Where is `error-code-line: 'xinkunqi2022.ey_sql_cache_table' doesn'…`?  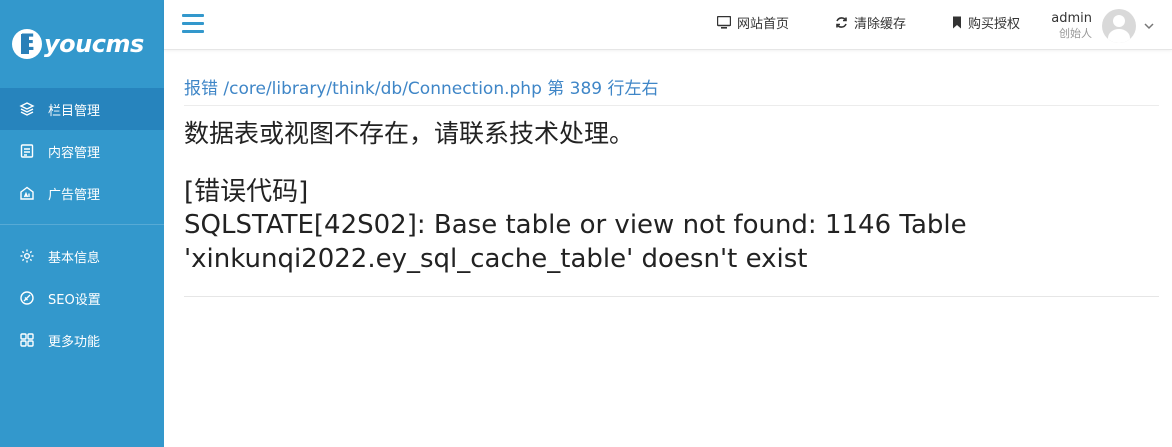
error-code-line: 'xinkunqi2022.ey_sql_cache_table' doesn'… is located at coordinates (496, 259).